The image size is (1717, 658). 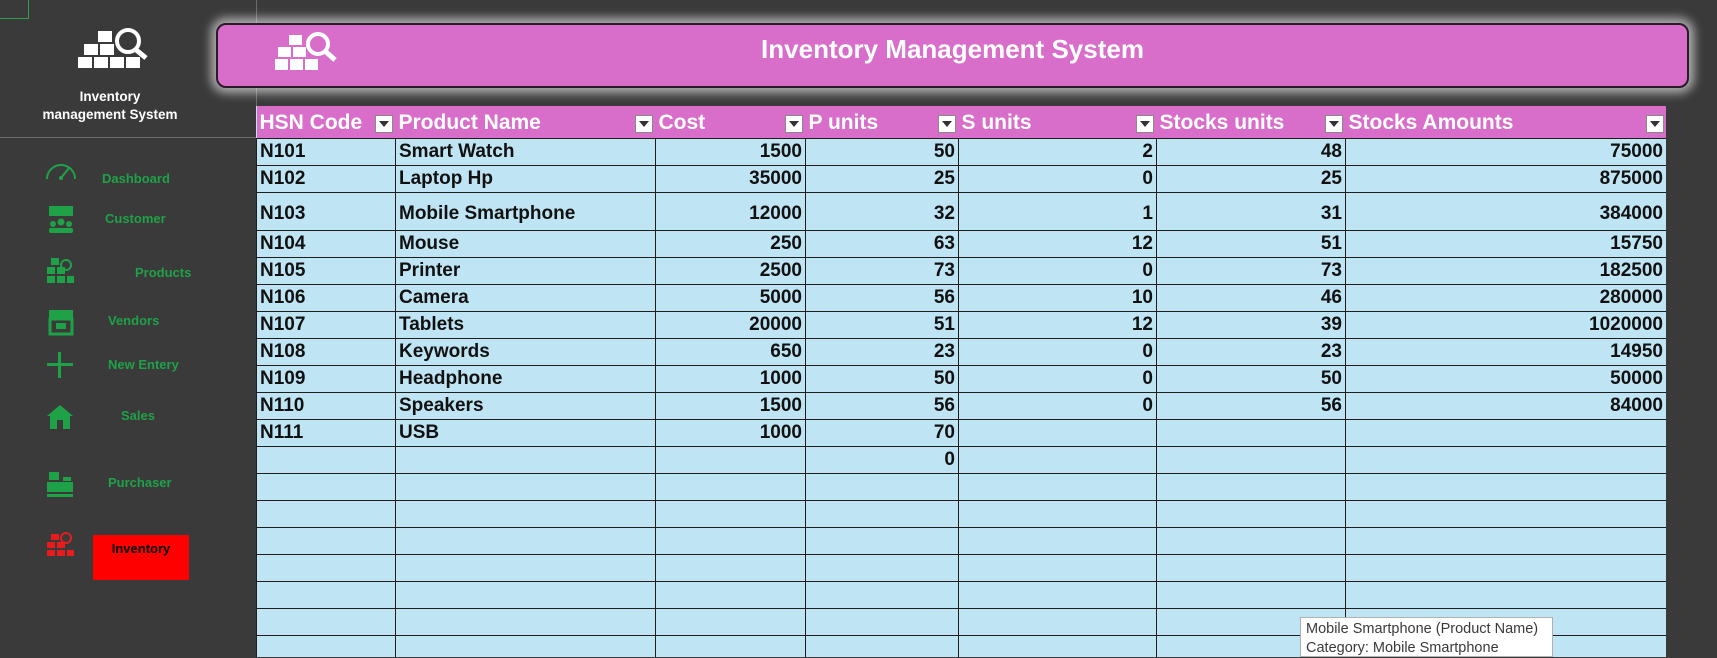 What do you see at coordinates (730, 352) in the screenshot?
I see `table-cell: 650` at bounding box center [730, 352].